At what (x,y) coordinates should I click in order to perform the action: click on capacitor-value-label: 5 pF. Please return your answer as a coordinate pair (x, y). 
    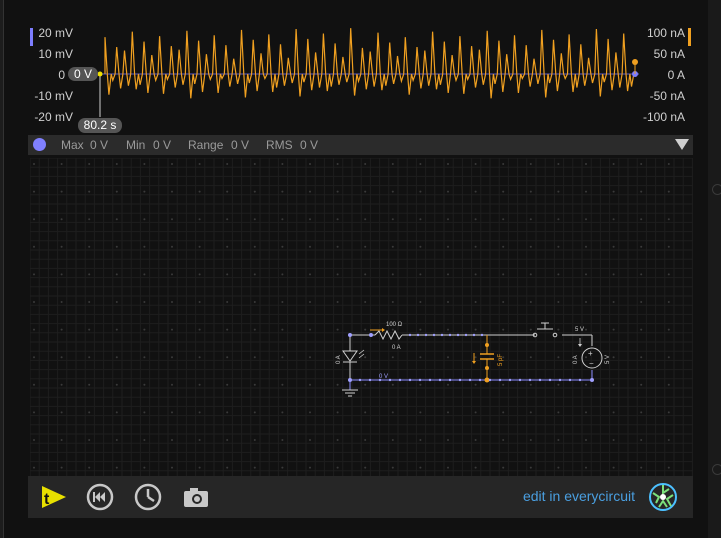
    Looking at the image, I should click on (501, 360).